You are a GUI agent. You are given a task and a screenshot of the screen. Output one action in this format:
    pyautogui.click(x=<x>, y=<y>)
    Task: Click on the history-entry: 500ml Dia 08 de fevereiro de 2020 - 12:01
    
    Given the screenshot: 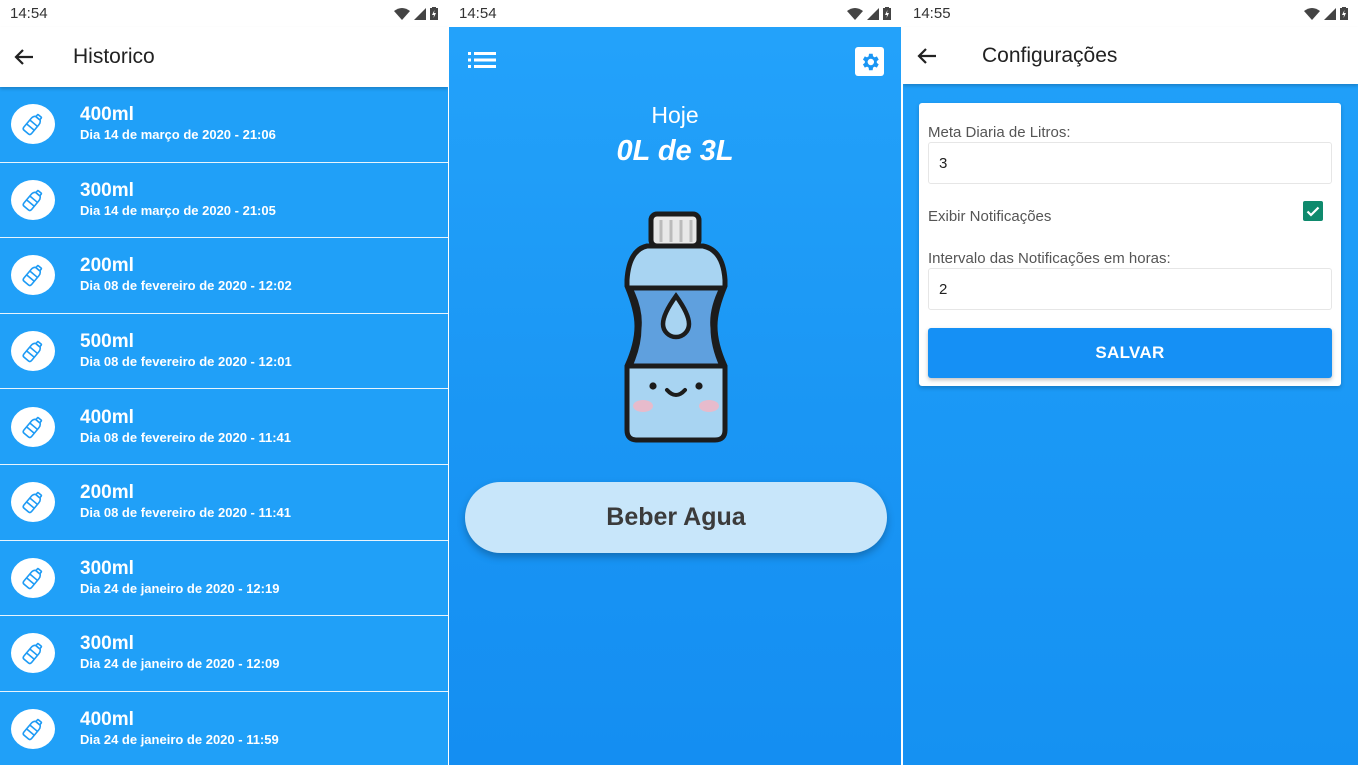 What is the action you would take?
    pyautogui.click(x=224, y=351)
    